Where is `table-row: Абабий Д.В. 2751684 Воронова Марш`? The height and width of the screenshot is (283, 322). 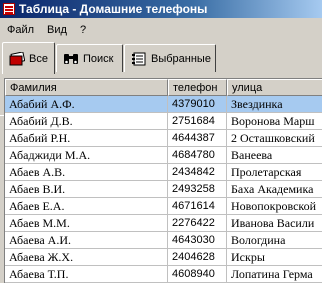 table-row: Абабий Д.В. 2751684 Воронова Марш is located at coordinates (163, 121).